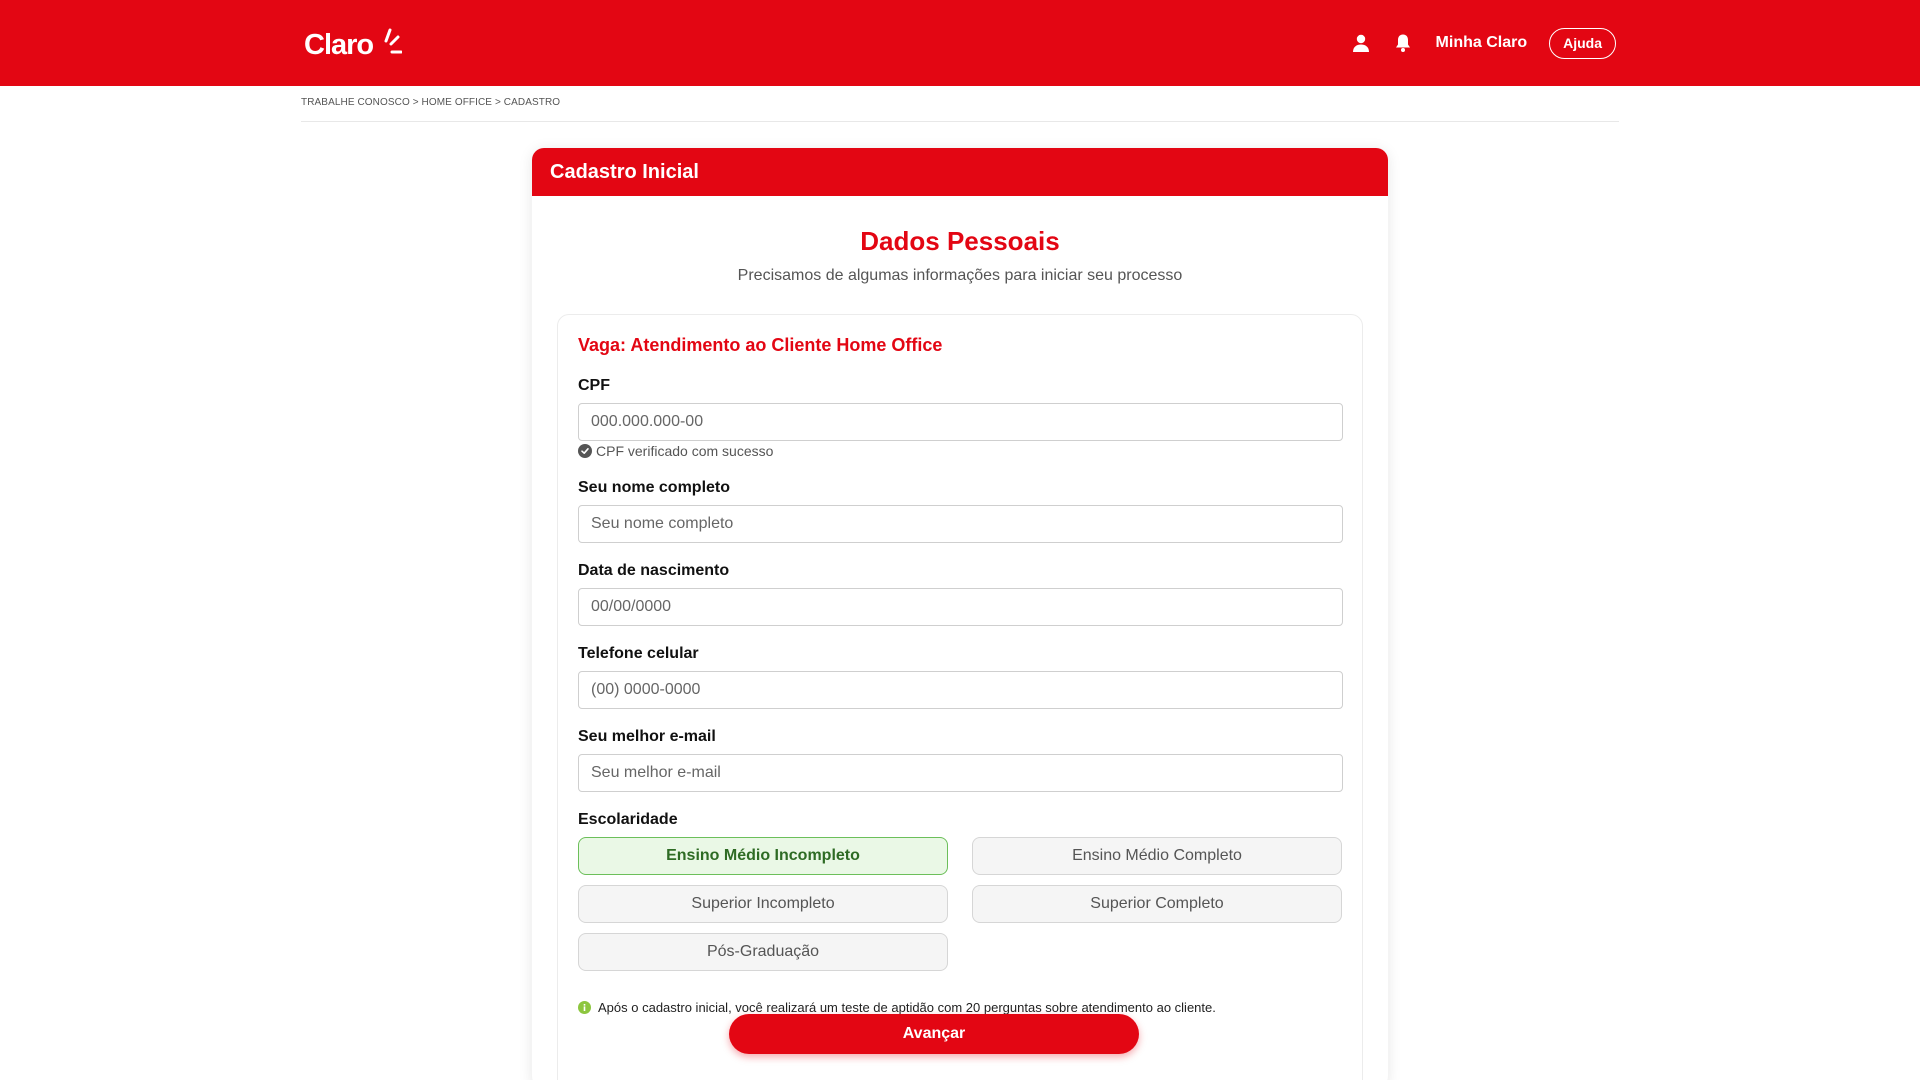 The height and width of the screenshot is (1080, 1920). I want to click on name-label: Seu nome completo, so click(654, 487).